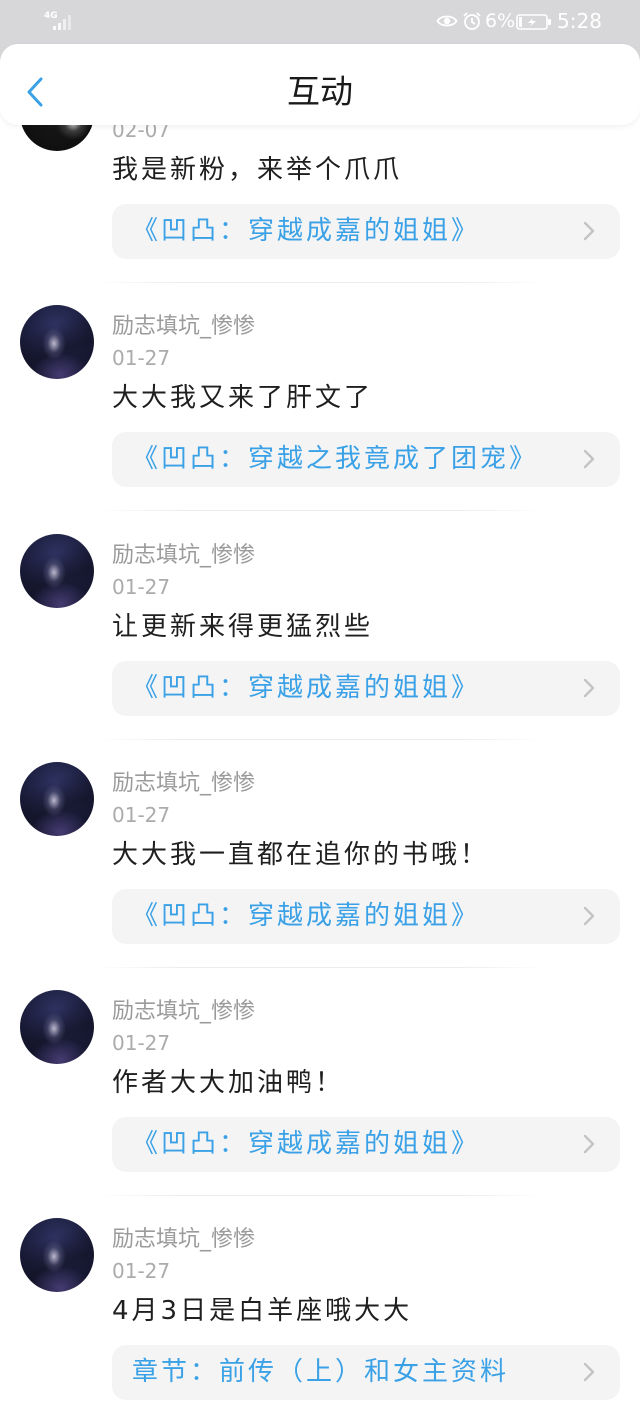 The height and width of the screenshot is (1422, 640). I want to click on battery-charging-icon, so click(533, 22).